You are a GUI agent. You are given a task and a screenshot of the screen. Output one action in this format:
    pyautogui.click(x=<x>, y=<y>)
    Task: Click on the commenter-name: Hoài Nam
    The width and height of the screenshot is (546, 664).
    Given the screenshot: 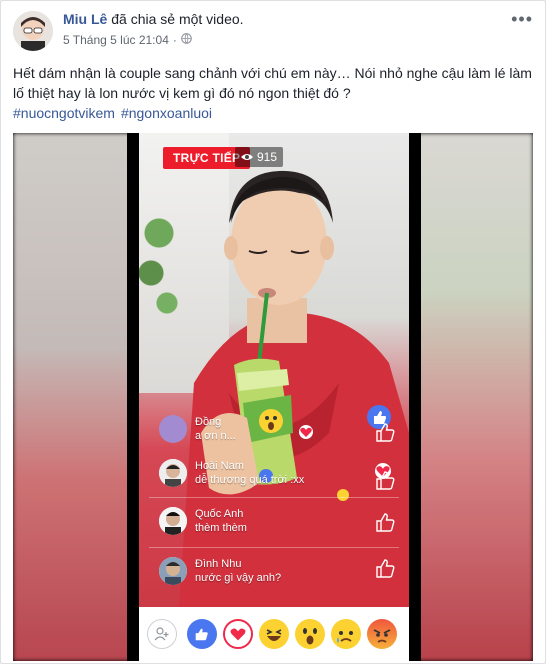 What is the action you would take?
    pyautogui.click(x=219, y=466)
    